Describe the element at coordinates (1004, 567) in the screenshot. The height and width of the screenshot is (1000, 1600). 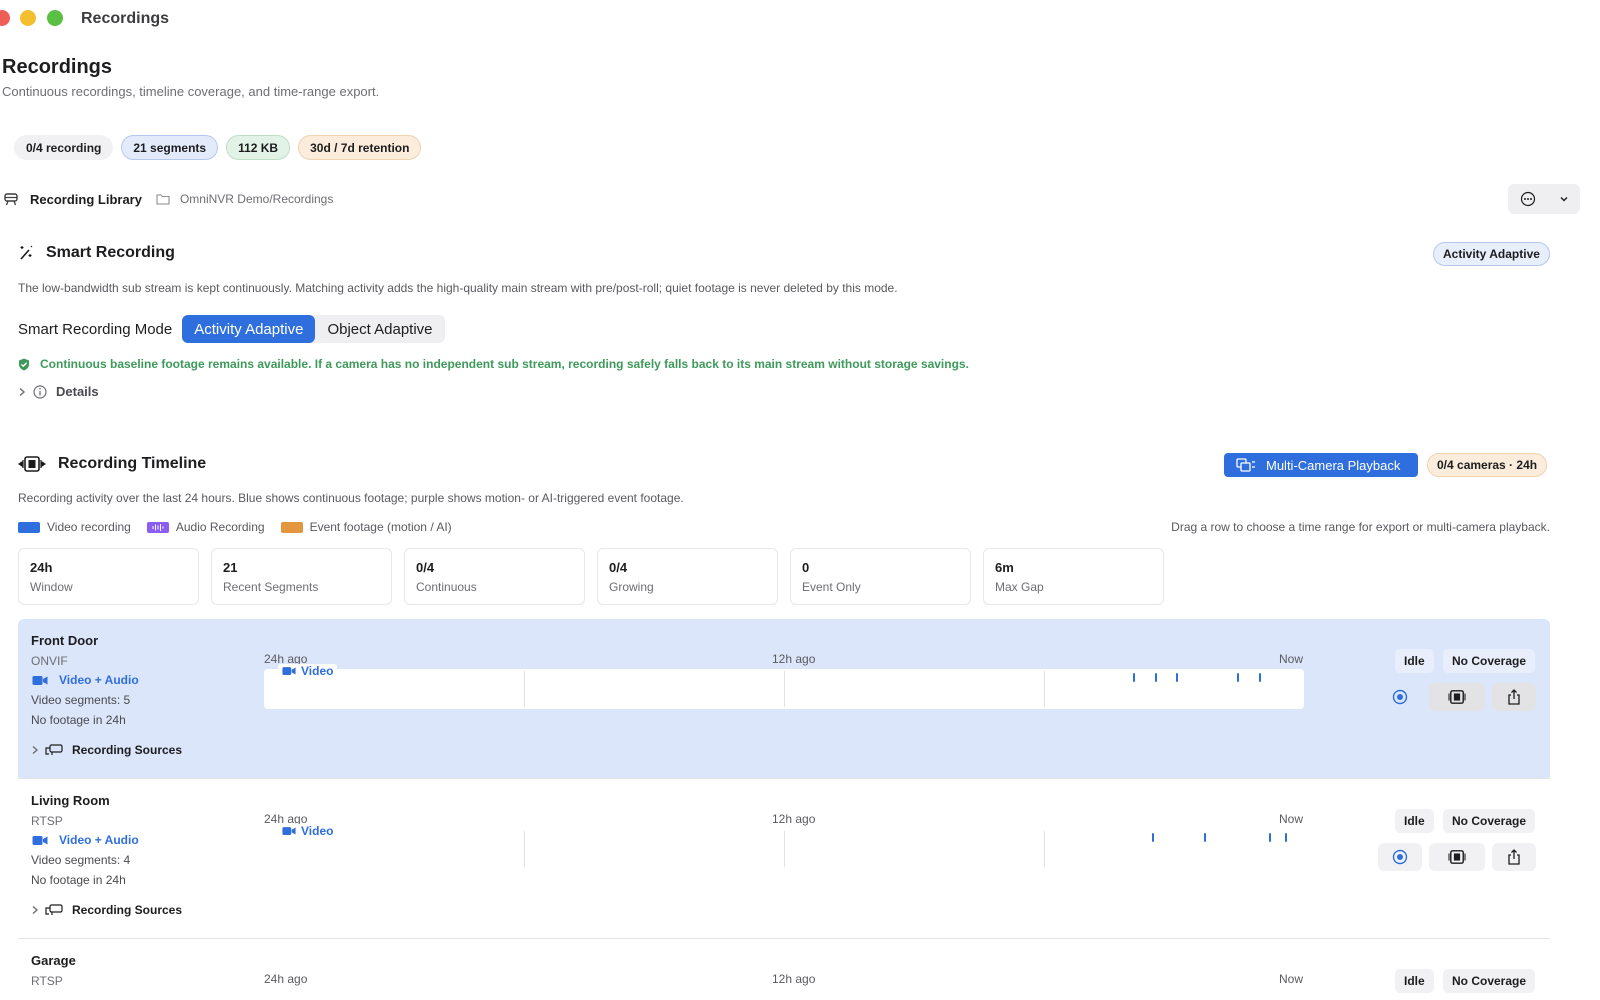
I see `stat-value: 6m` at that location.